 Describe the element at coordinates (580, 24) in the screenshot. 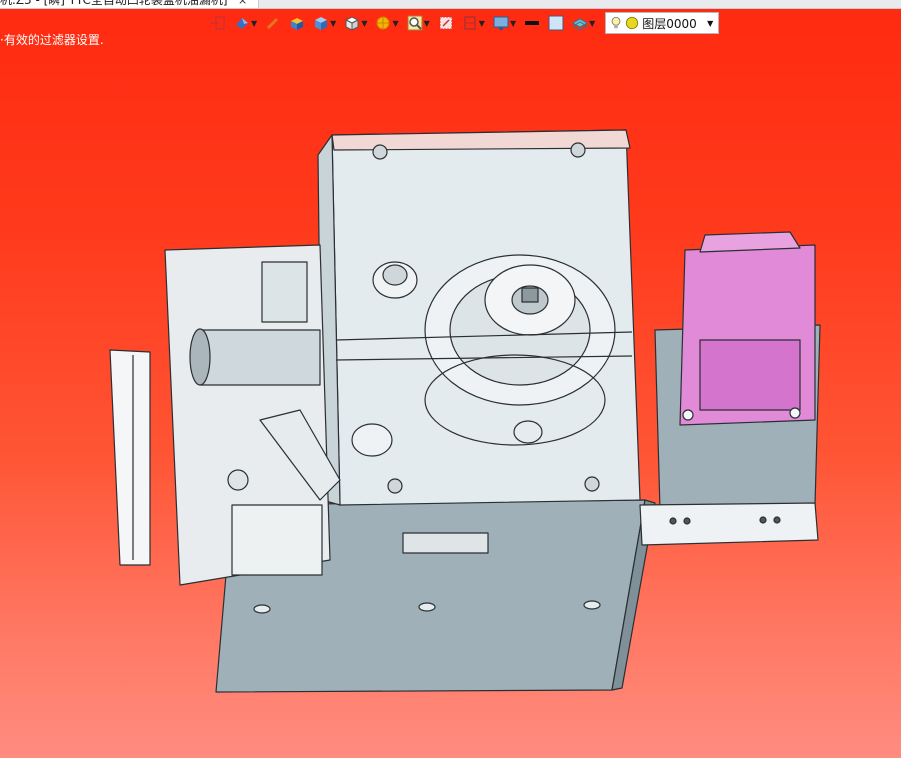

I see `layer-stack-icon` at that location.